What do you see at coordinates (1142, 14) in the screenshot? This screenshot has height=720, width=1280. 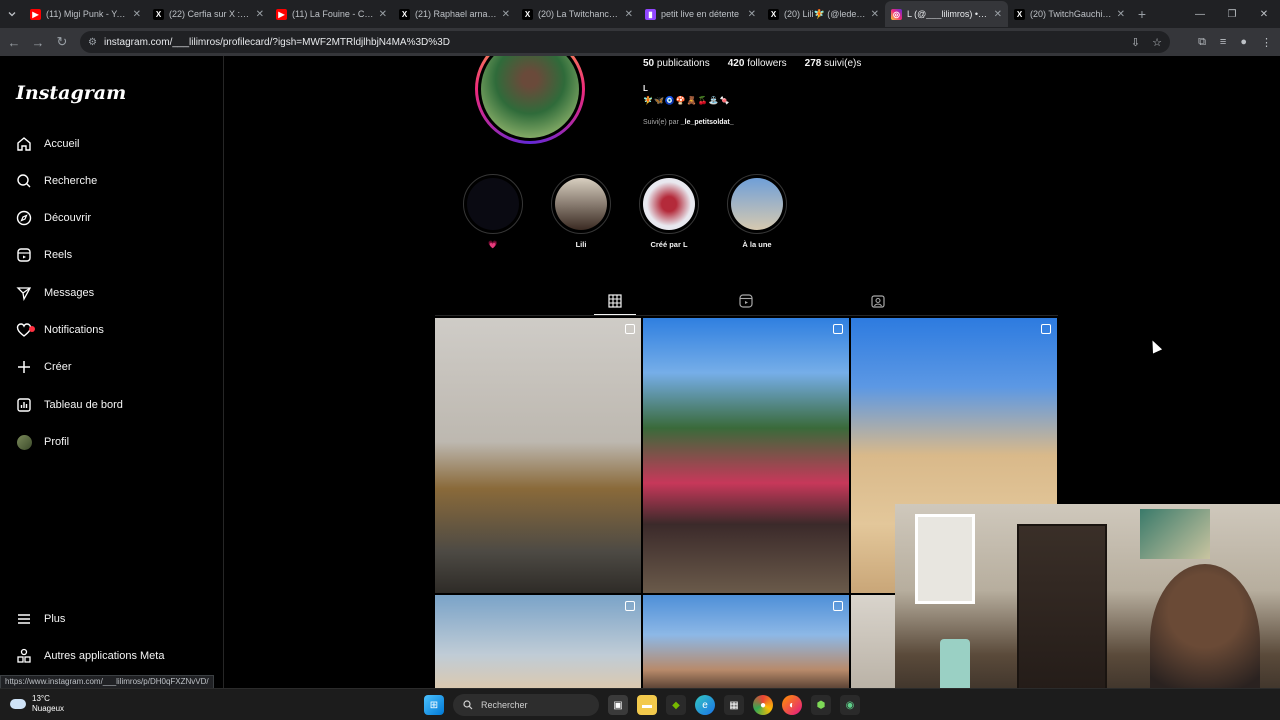 I see `new-tab-button: +` at bounding box center [1142, 14].